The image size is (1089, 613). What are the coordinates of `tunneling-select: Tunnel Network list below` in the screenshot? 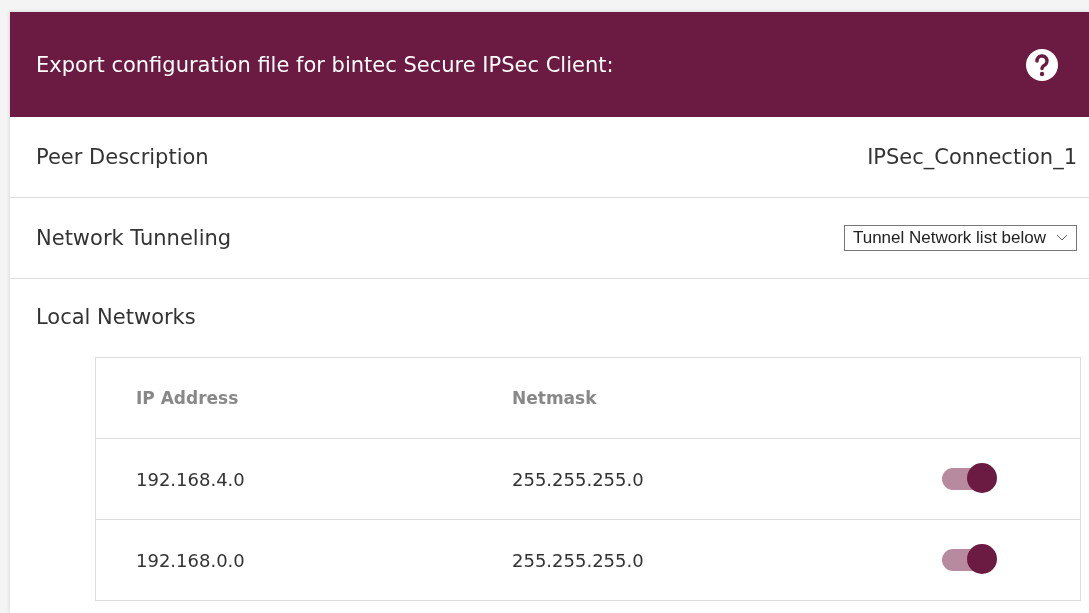 It's located at (960, 238).